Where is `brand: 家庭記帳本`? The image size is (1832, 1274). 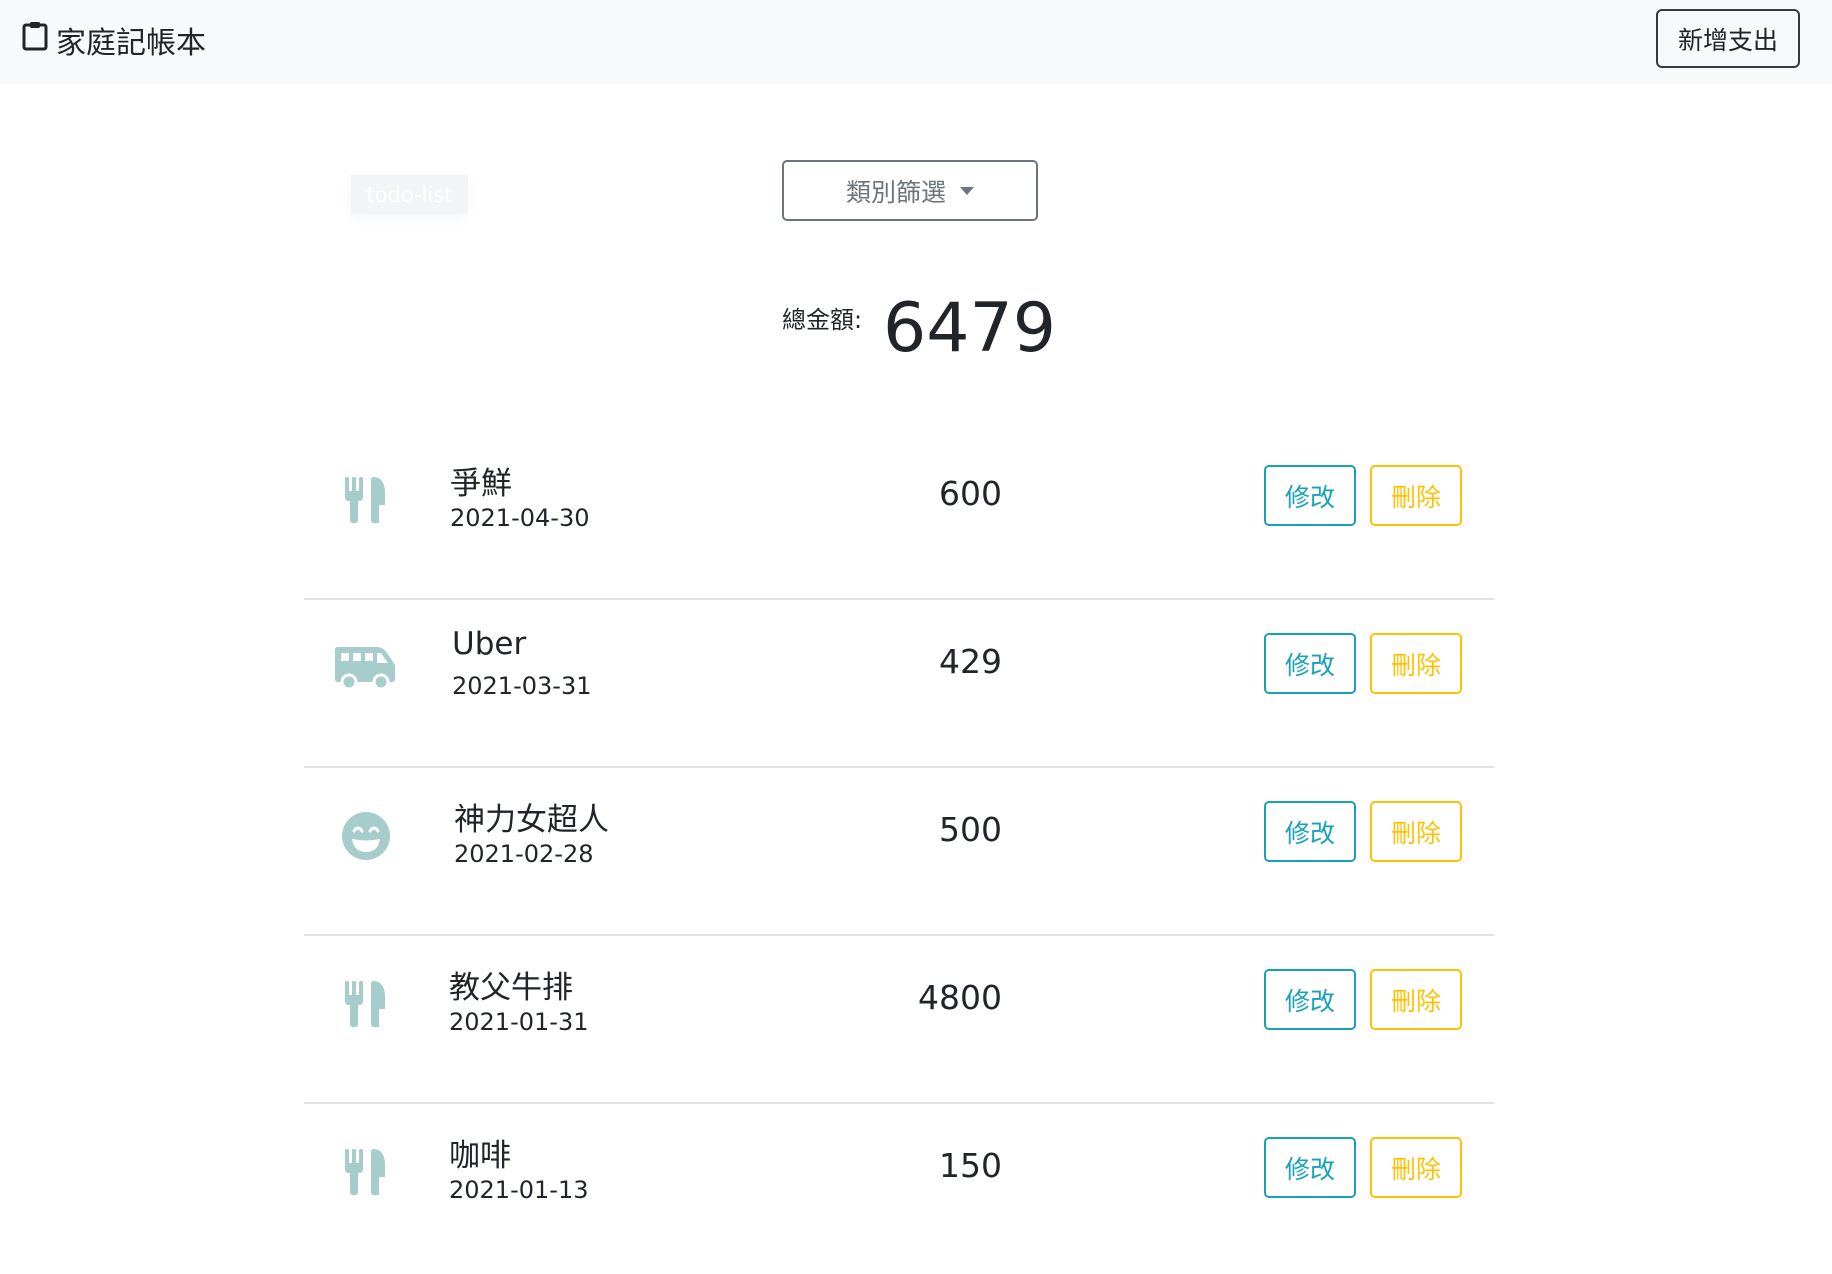 brand: 家庭記帳本 is located at coordinates (114, 40).